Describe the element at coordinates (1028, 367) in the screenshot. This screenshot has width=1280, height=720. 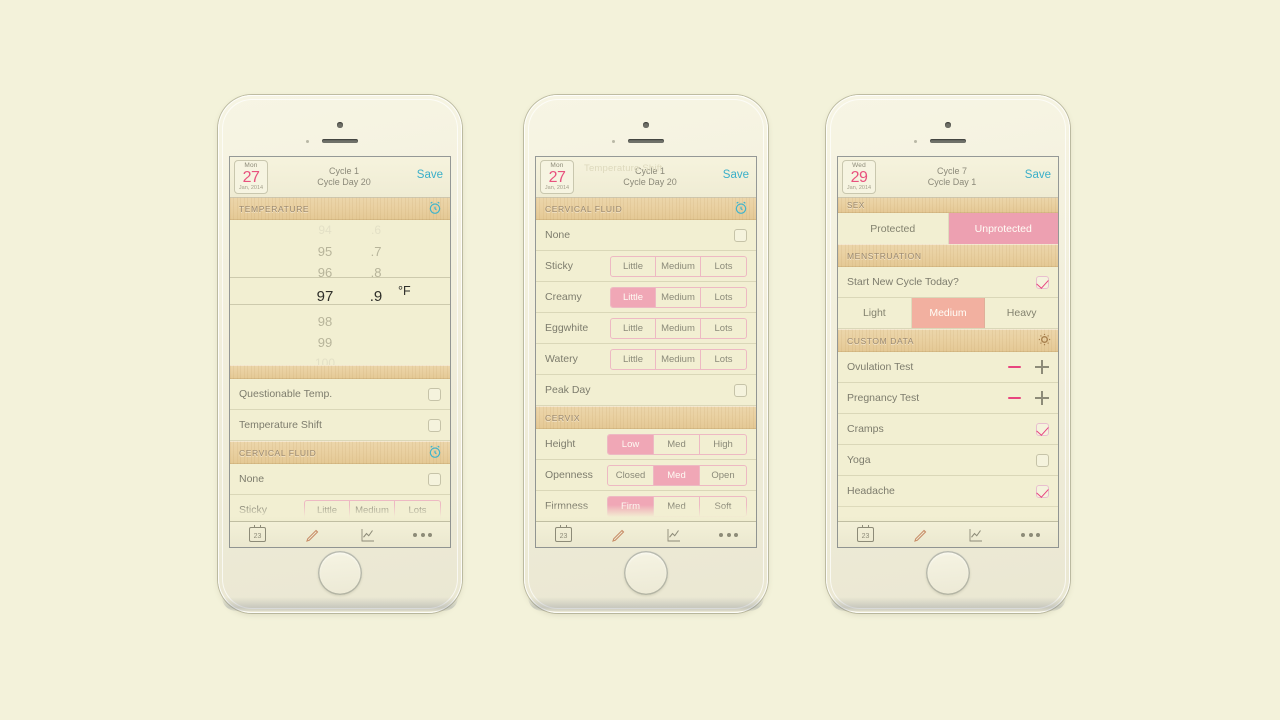
I see `counter-control-ovulation-test` at that location.